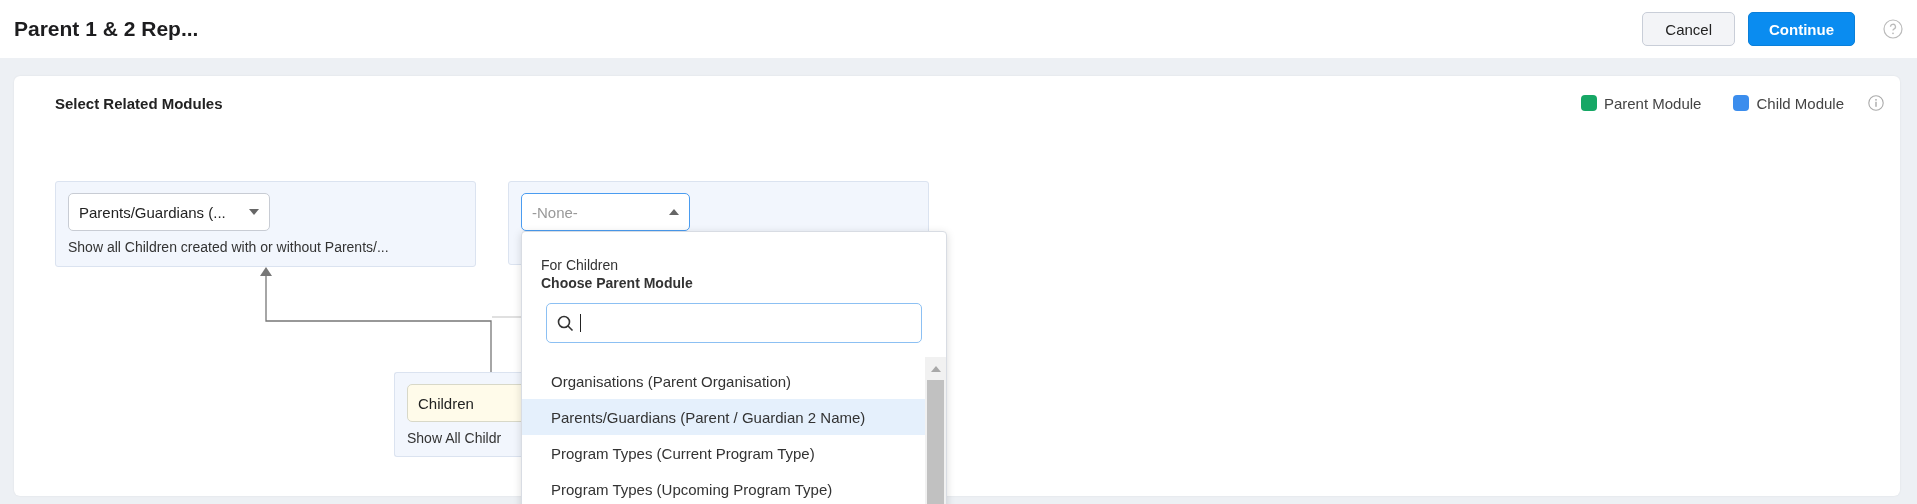  What do you see at coordinates (935, 442) in the screenshot?
I see `scroll-thumb` at bounding box center [935, 442].